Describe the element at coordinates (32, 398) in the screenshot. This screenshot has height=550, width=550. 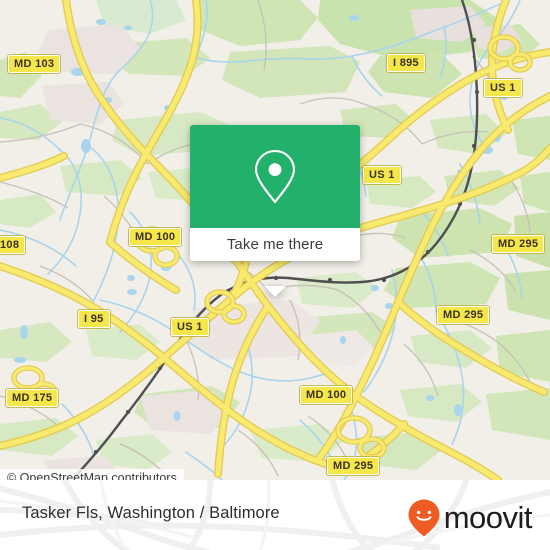
I see `road-shield: MD 175` at that location.